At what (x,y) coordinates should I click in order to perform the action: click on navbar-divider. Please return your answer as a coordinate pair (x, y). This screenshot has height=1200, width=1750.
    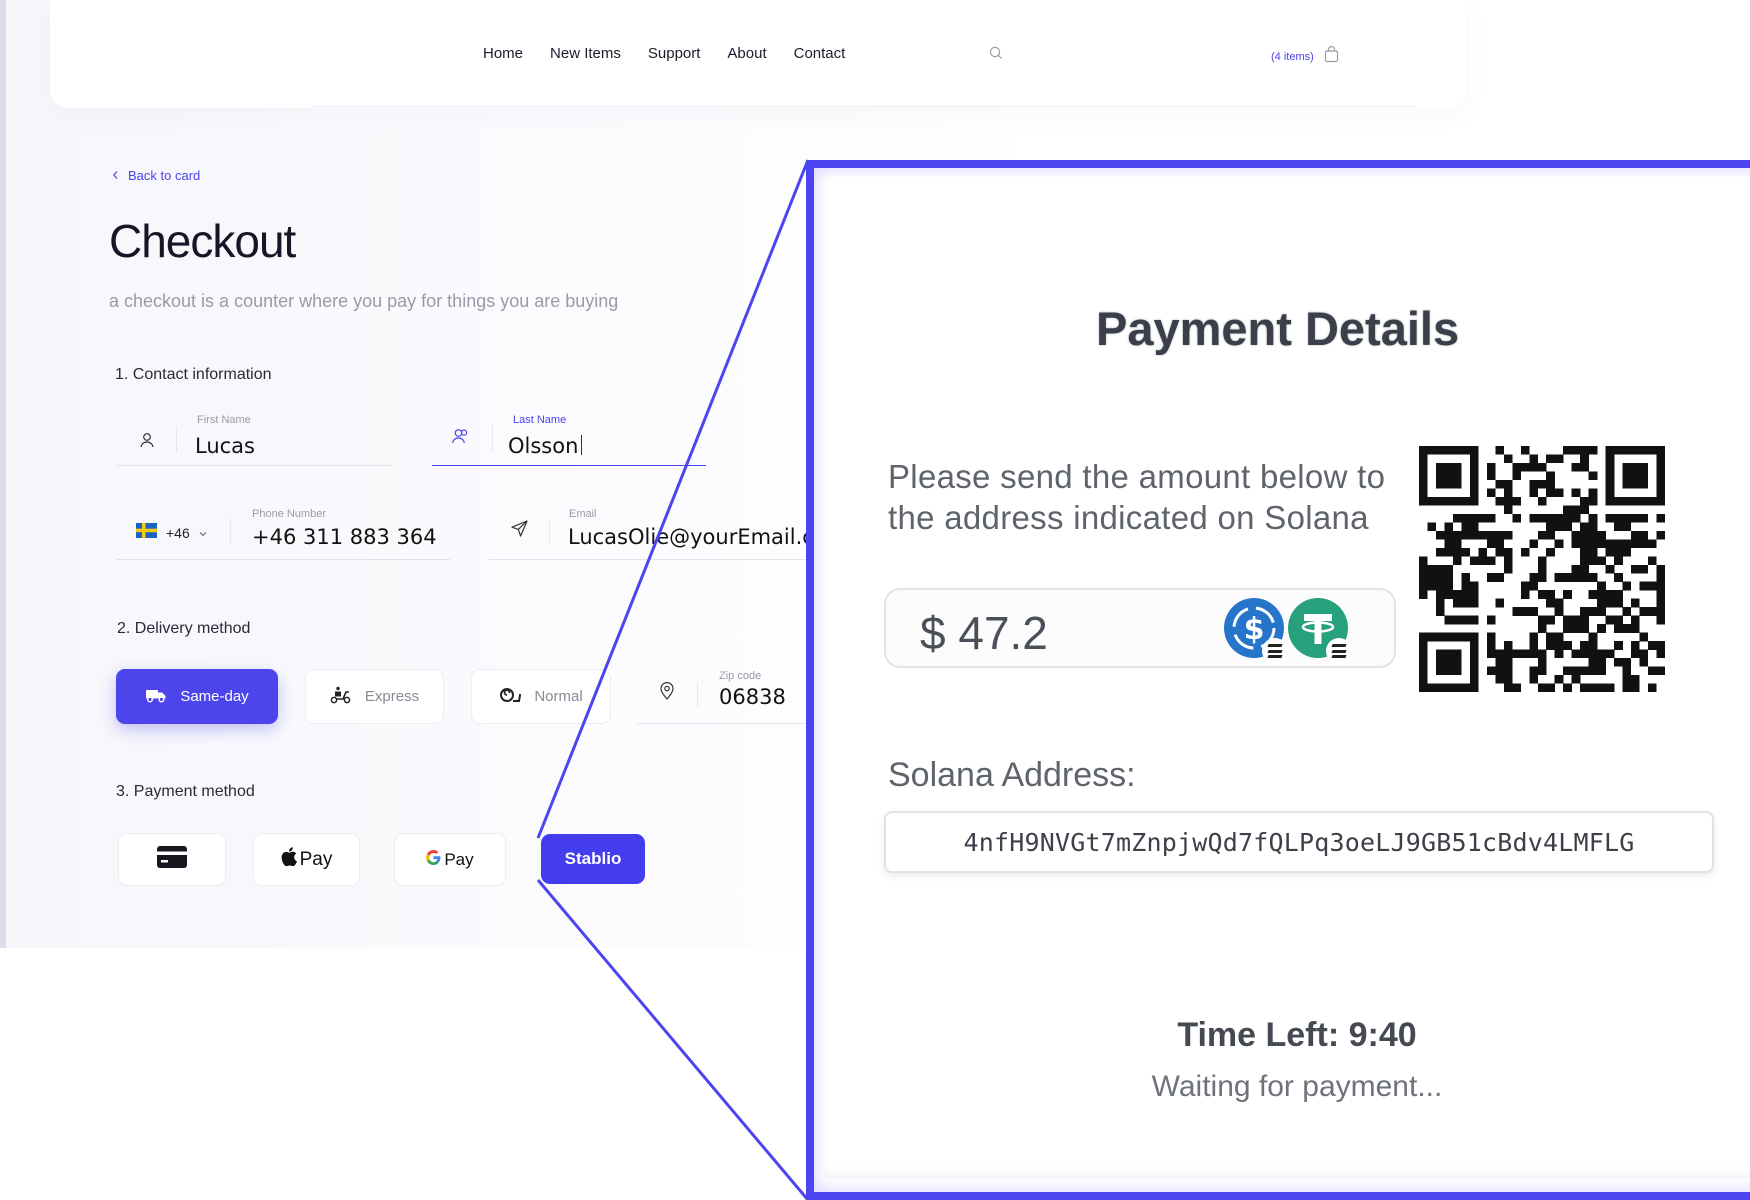
    Looking at the image, I should click on (863, 106).